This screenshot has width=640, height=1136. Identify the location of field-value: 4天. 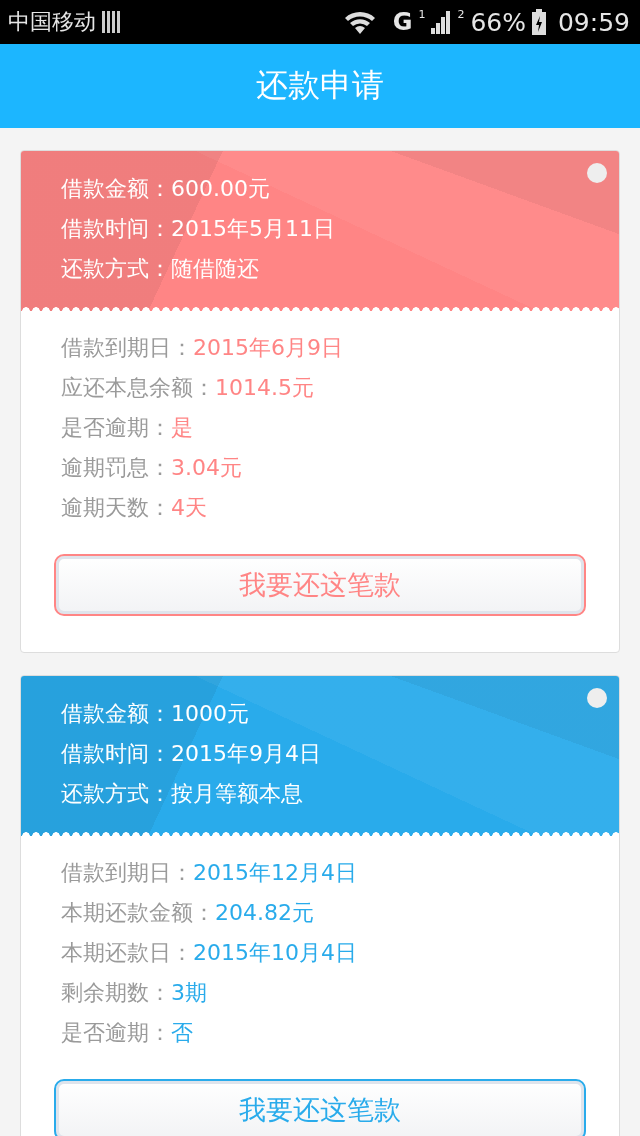
(189, 507).